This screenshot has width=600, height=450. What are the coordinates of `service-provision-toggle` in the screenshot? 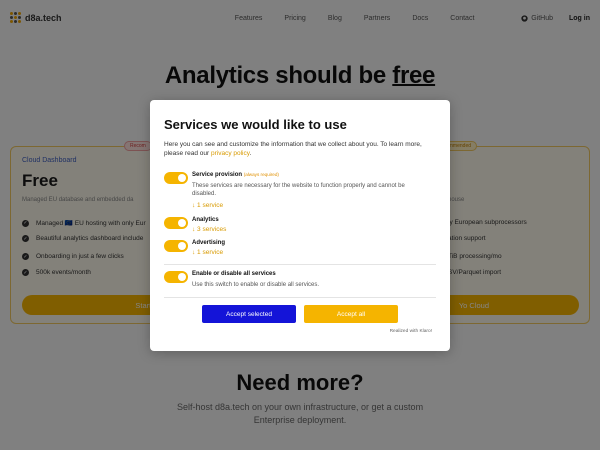 It's located at (176, 178).